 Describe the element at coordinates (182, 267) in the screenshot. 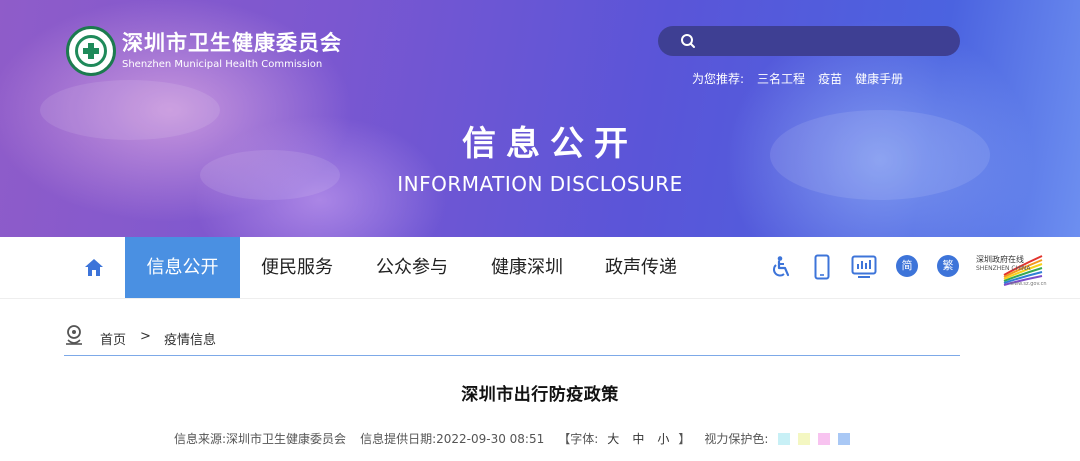

I see `nav-item-info-disclosure: 信息公开` at that location.